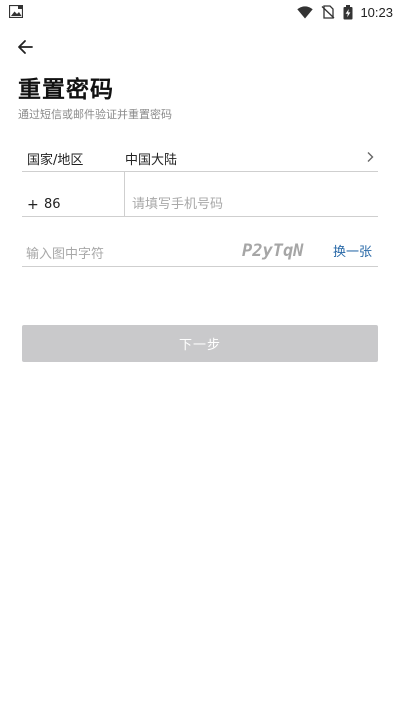 This screenshot has width=400, height=711. Describe the element at coordinates (250, 204) in the screenshot. I see `phone-input` at that location.